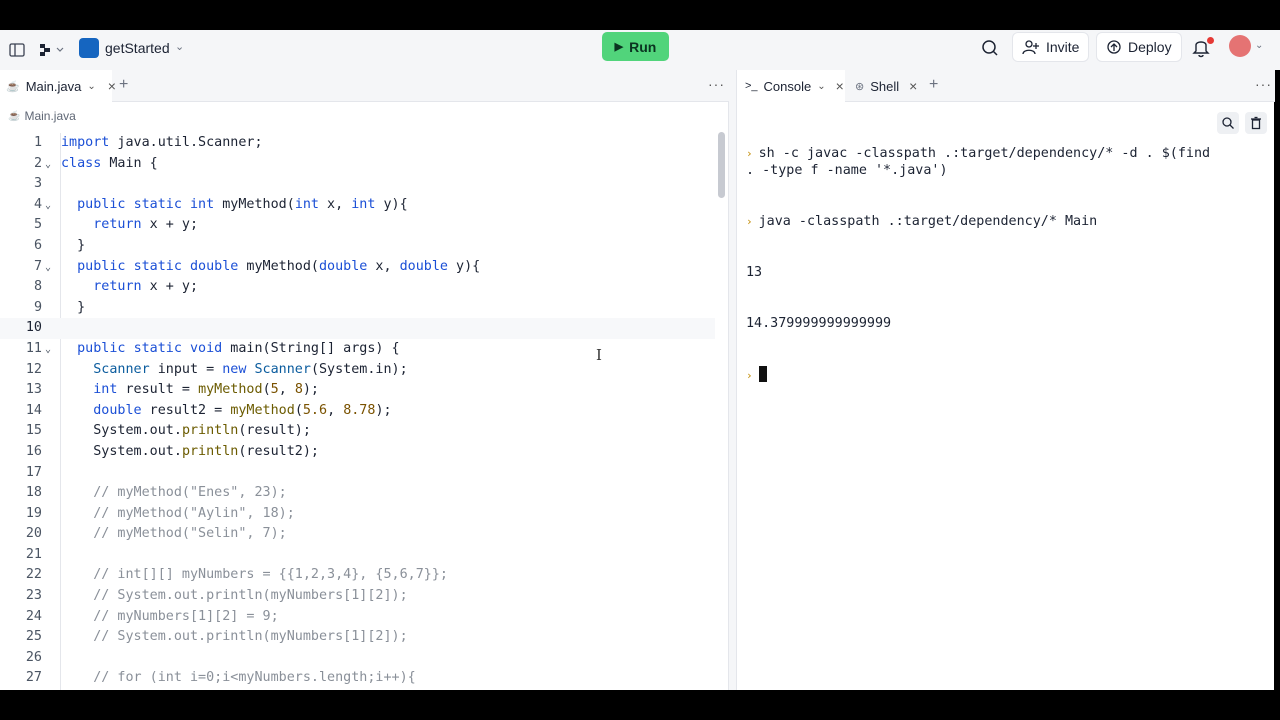  Describe the element at coordinates (643, 46) in the screenshot. I see `run-label: Run` at that location.